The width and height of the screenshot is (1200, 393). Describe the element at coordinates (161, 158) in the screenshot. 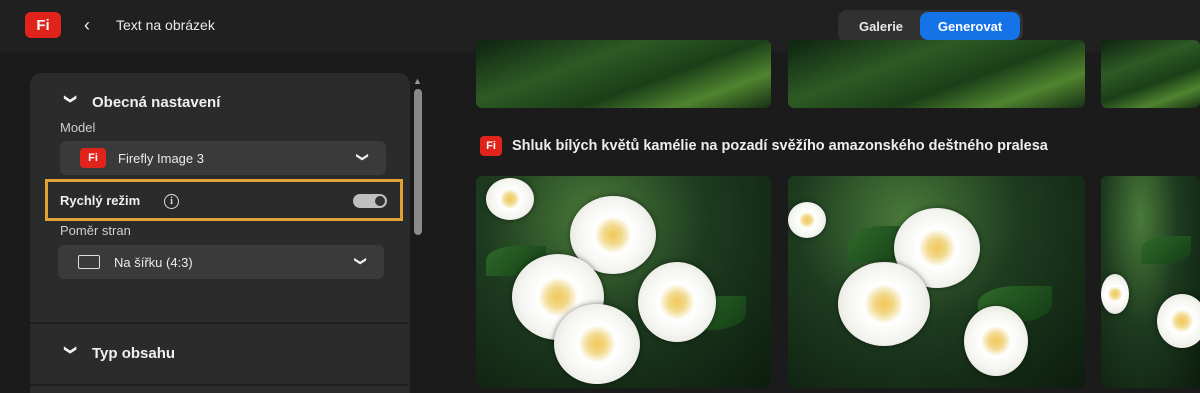

I see `model-value: Firefly Image 3` at that location.